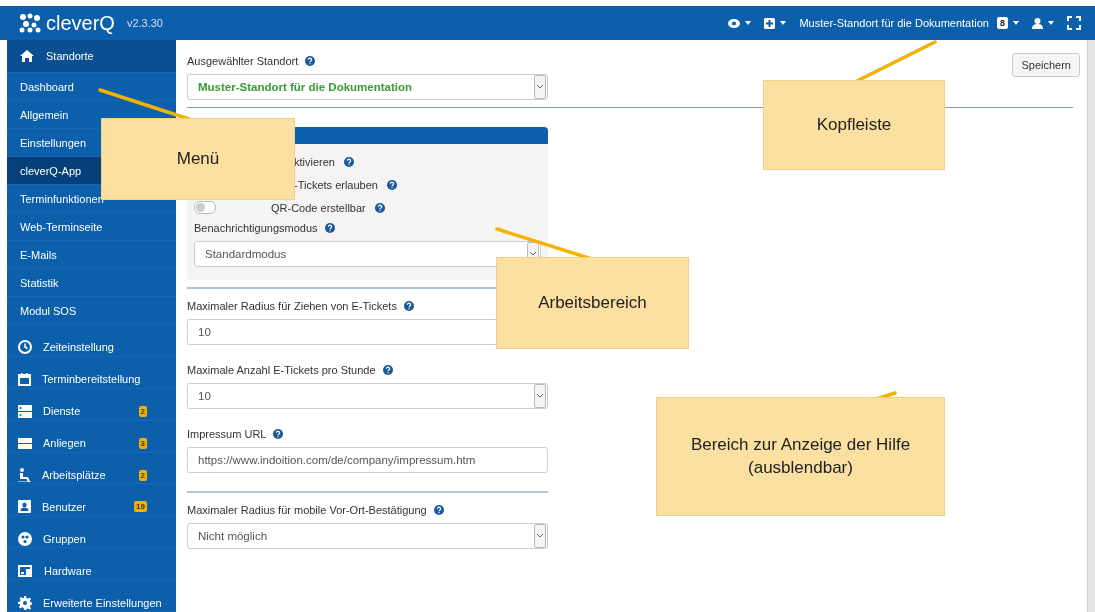 Image resolution: width=1095 pixels, height=612 pixels. What do you see at coordinates (91, 283) in the screenshot?
I see `sidebar-item: Statistik` at bounding box center [91, 283].